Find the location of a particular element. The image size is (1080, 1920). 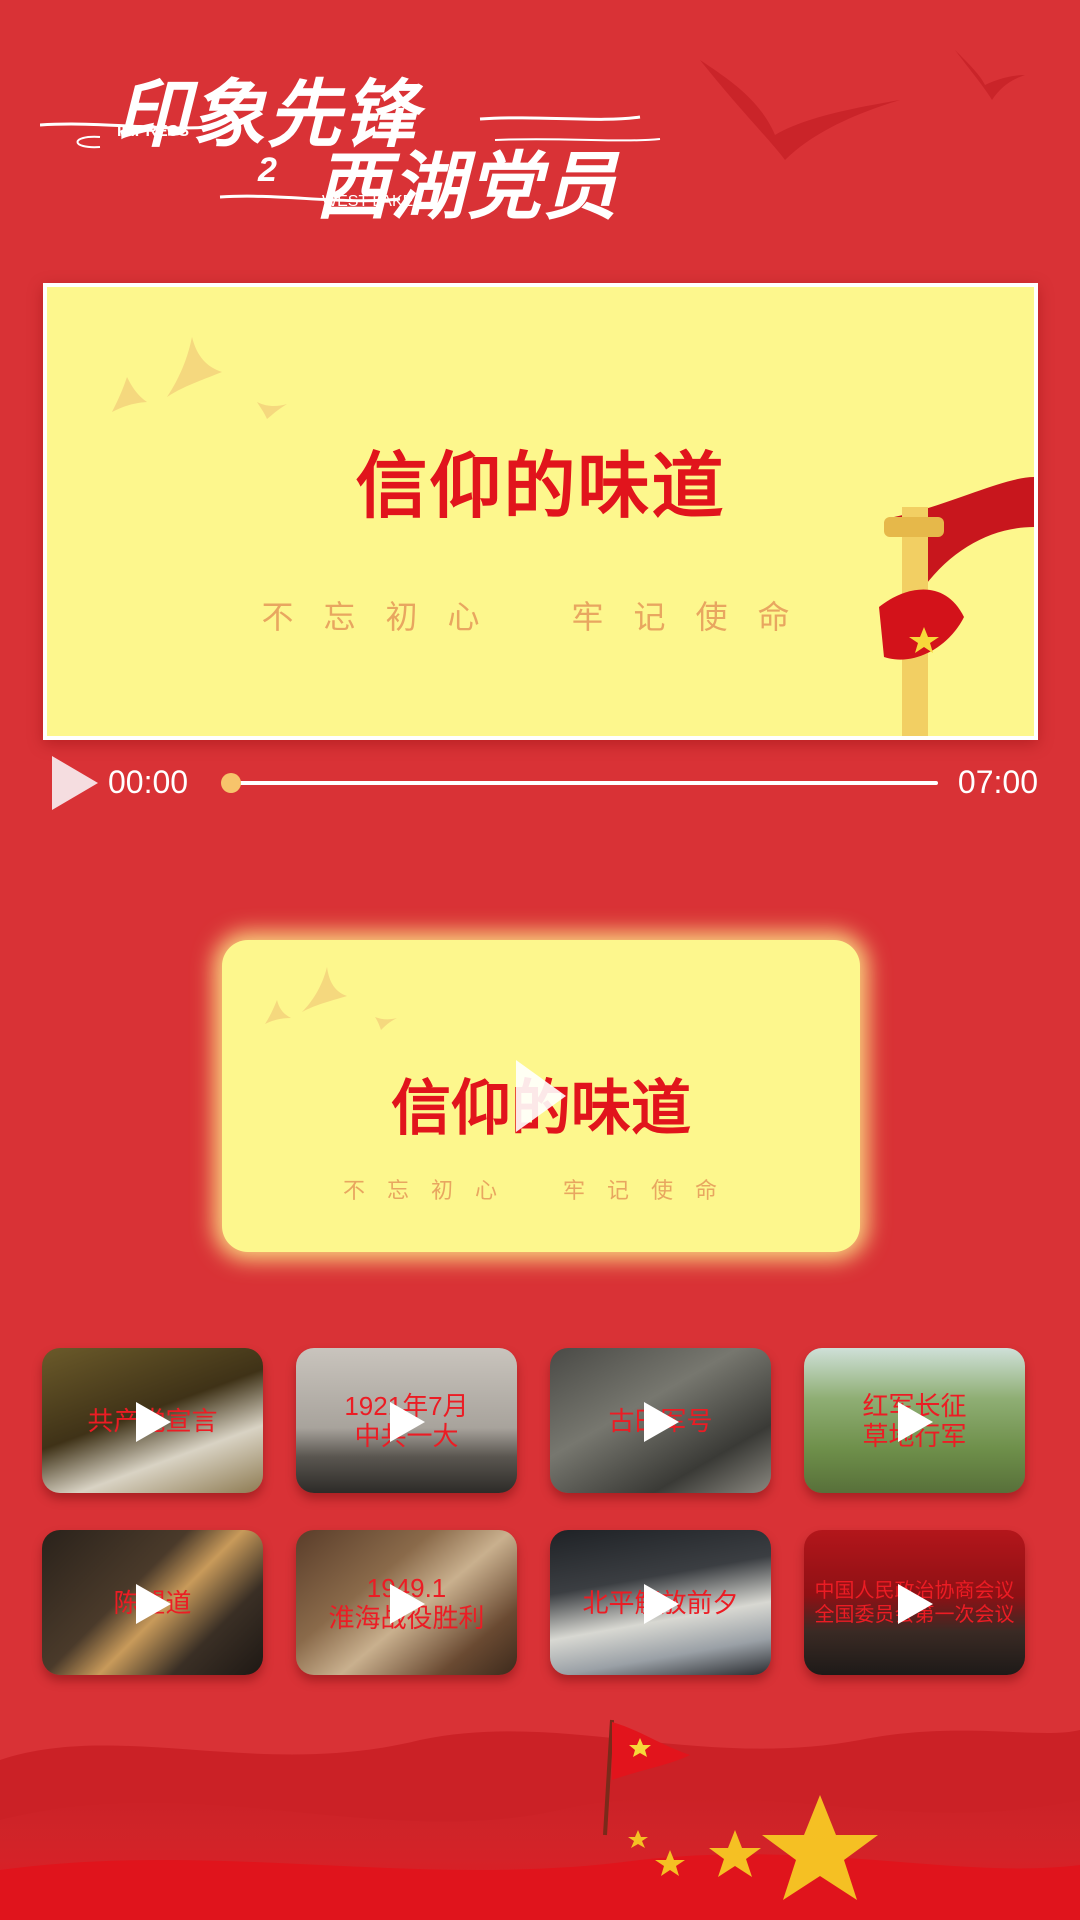

progress-track is located at coordinates (583, 783).